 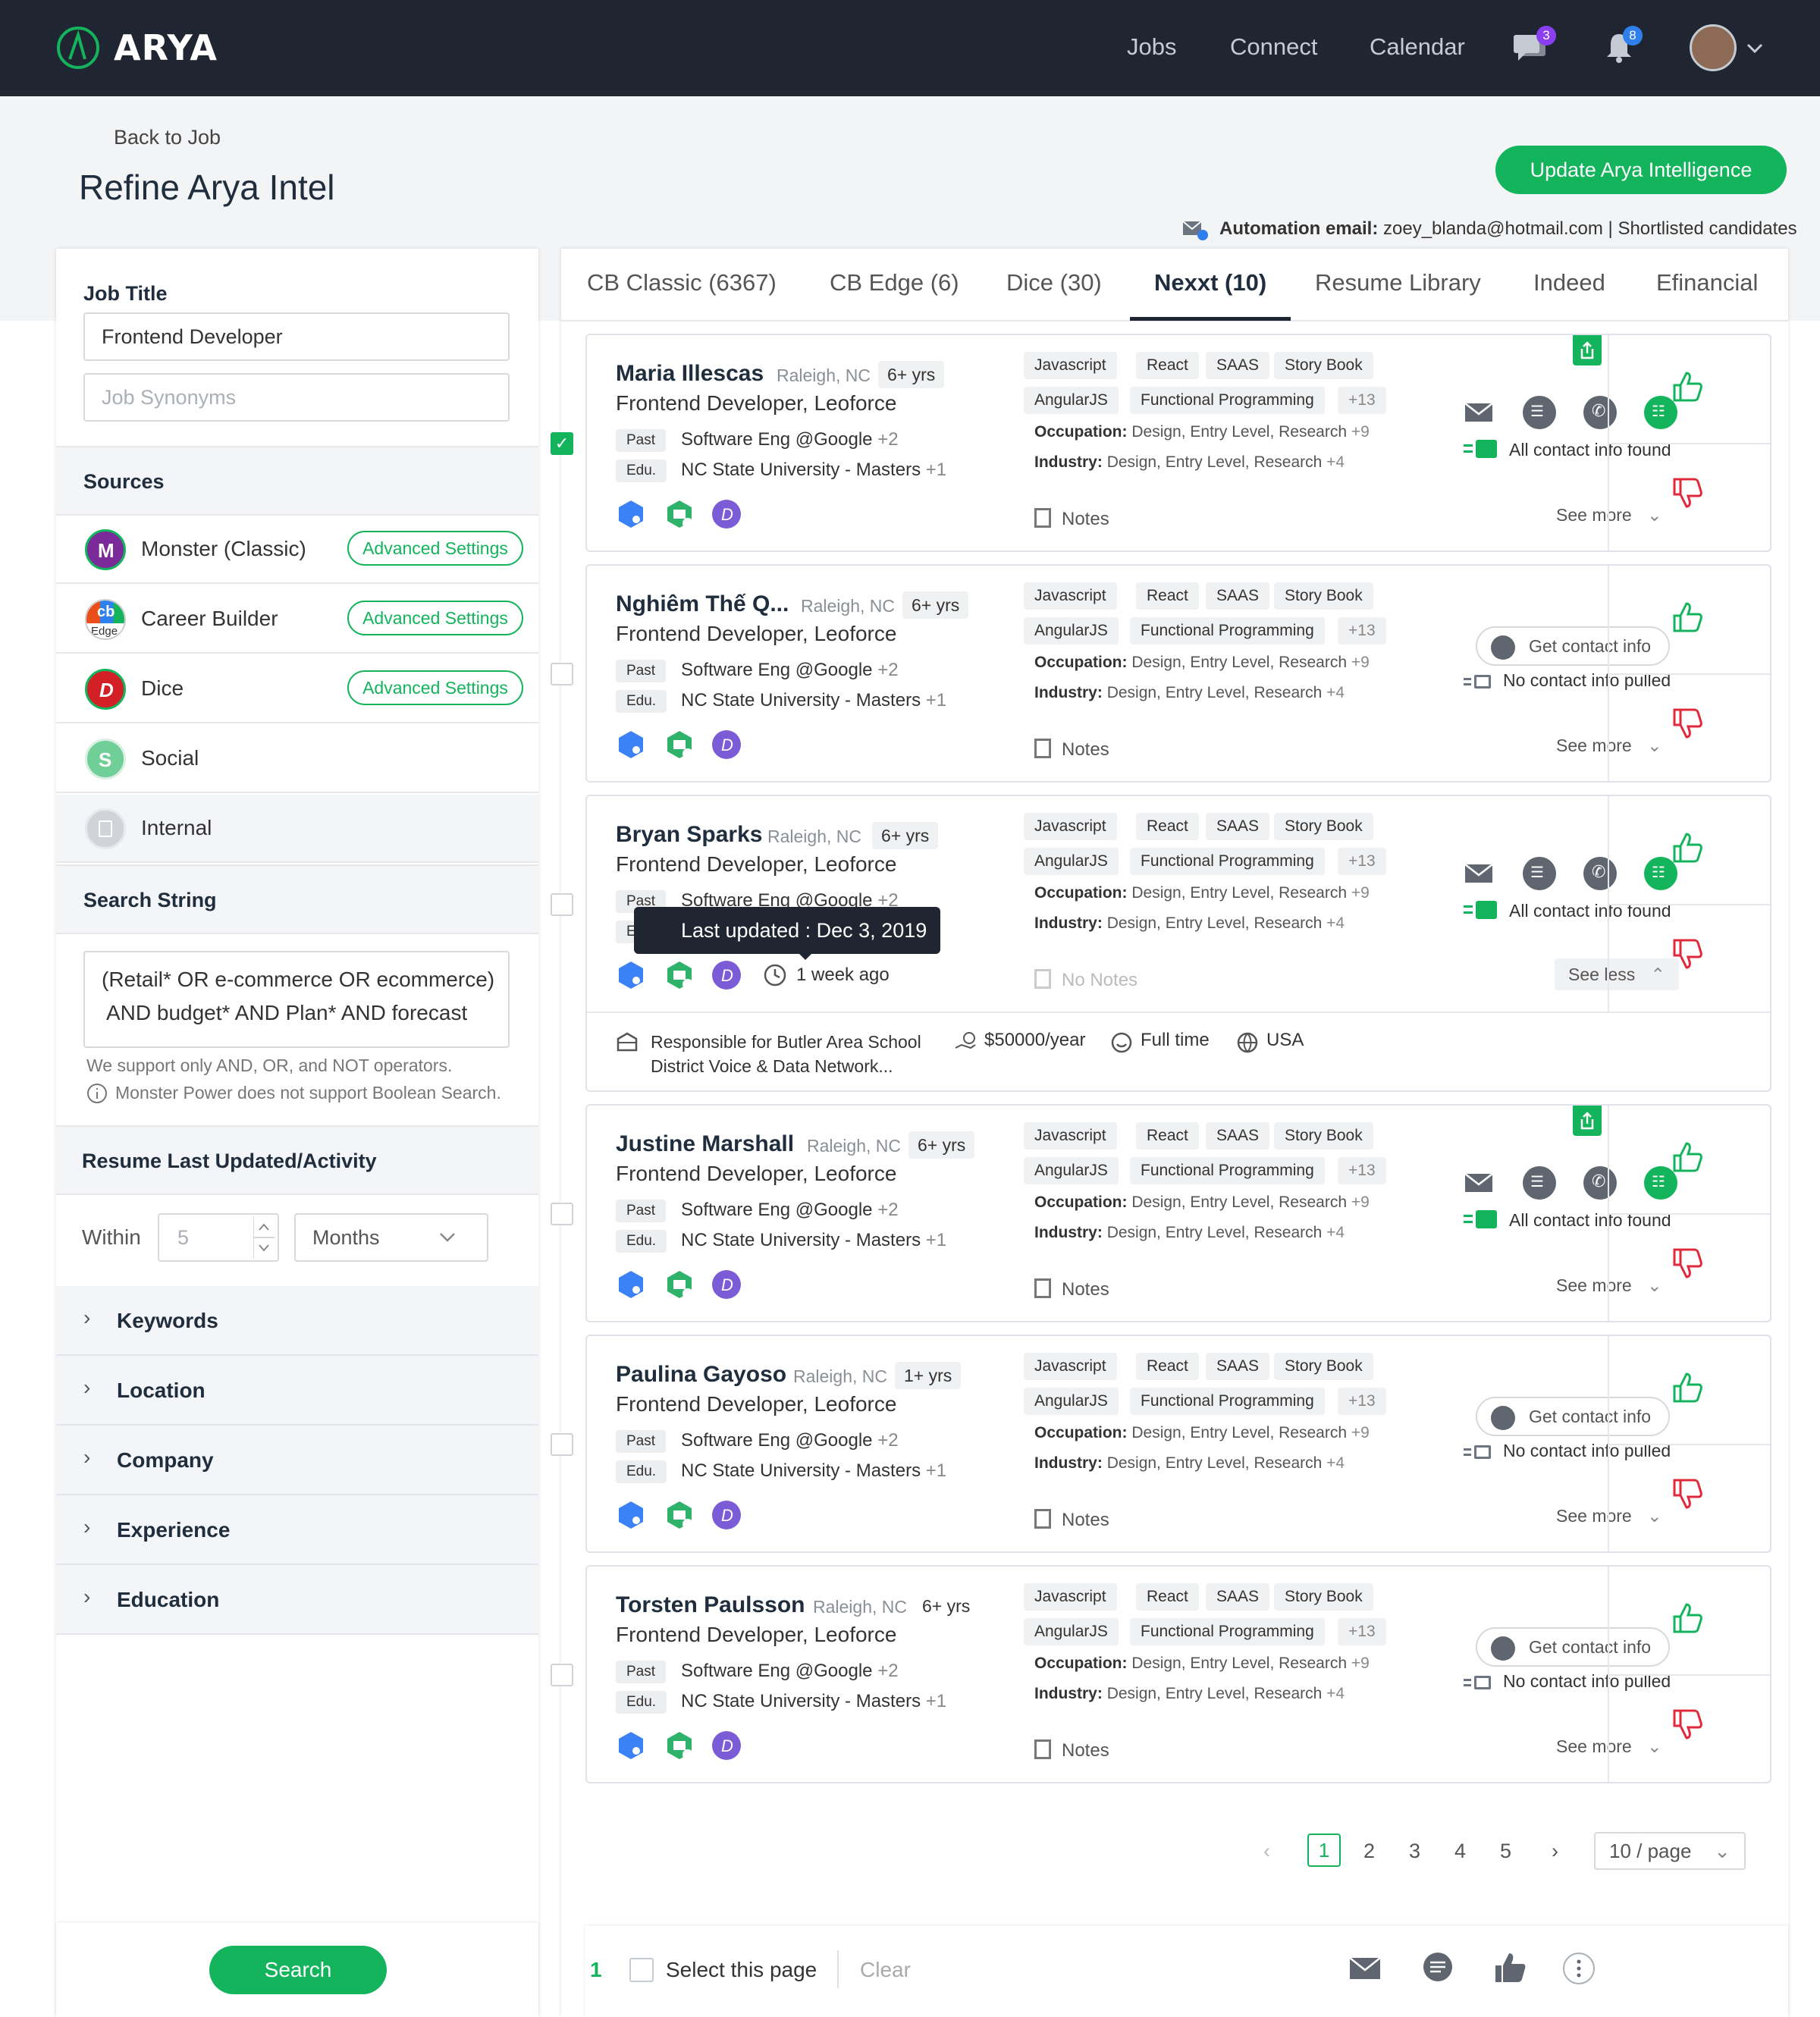 I want to click on see-less-toggle: See less ⌃, so click(x=1617, y=974).